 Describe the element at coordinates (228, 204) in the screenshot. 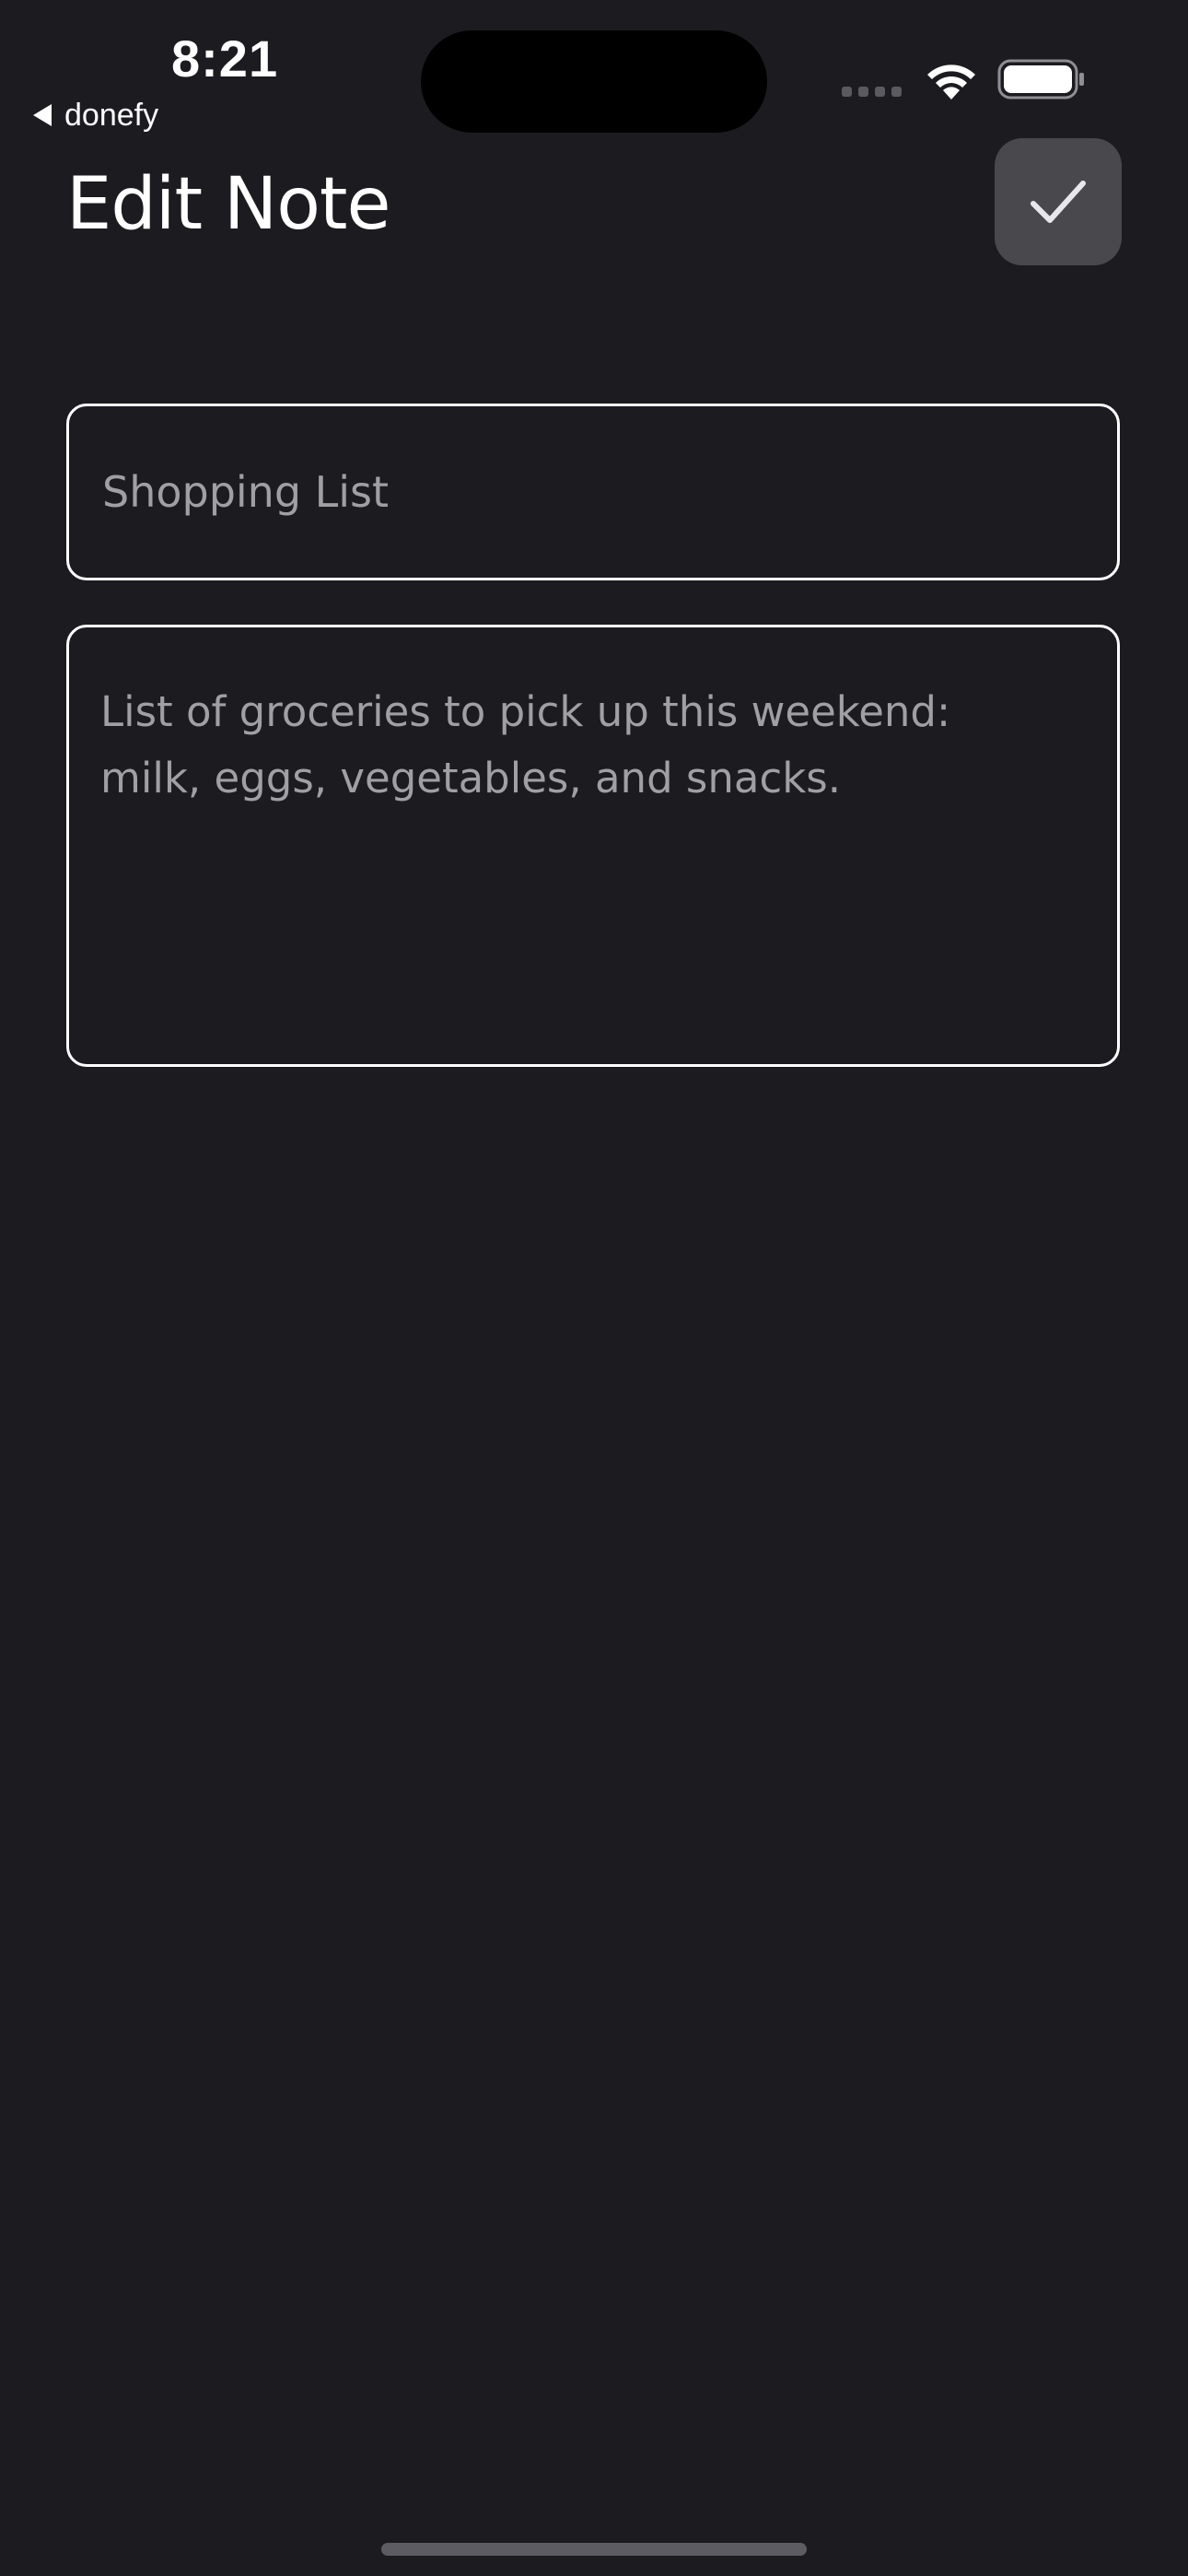

I see `page-title: Edit Note` at that location.